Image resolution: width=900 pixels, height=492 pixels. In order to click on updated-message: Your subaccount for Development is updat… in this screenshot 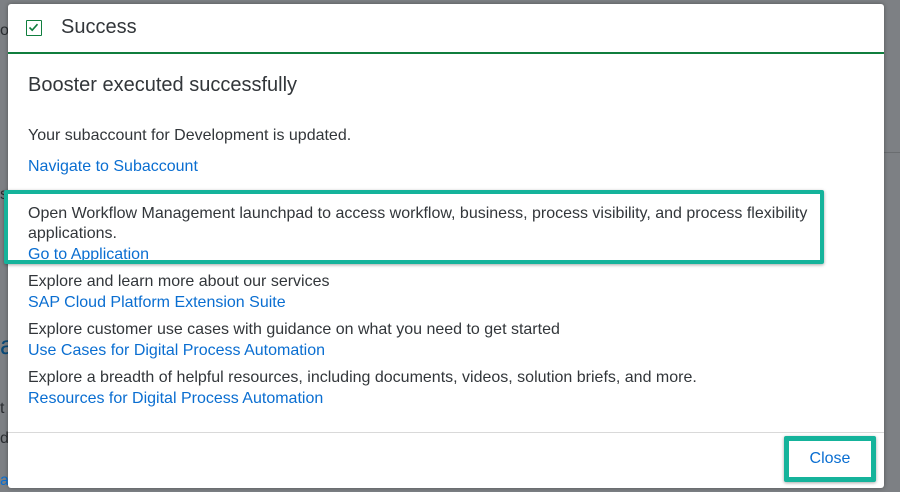, I will do `click(190, 135)`.